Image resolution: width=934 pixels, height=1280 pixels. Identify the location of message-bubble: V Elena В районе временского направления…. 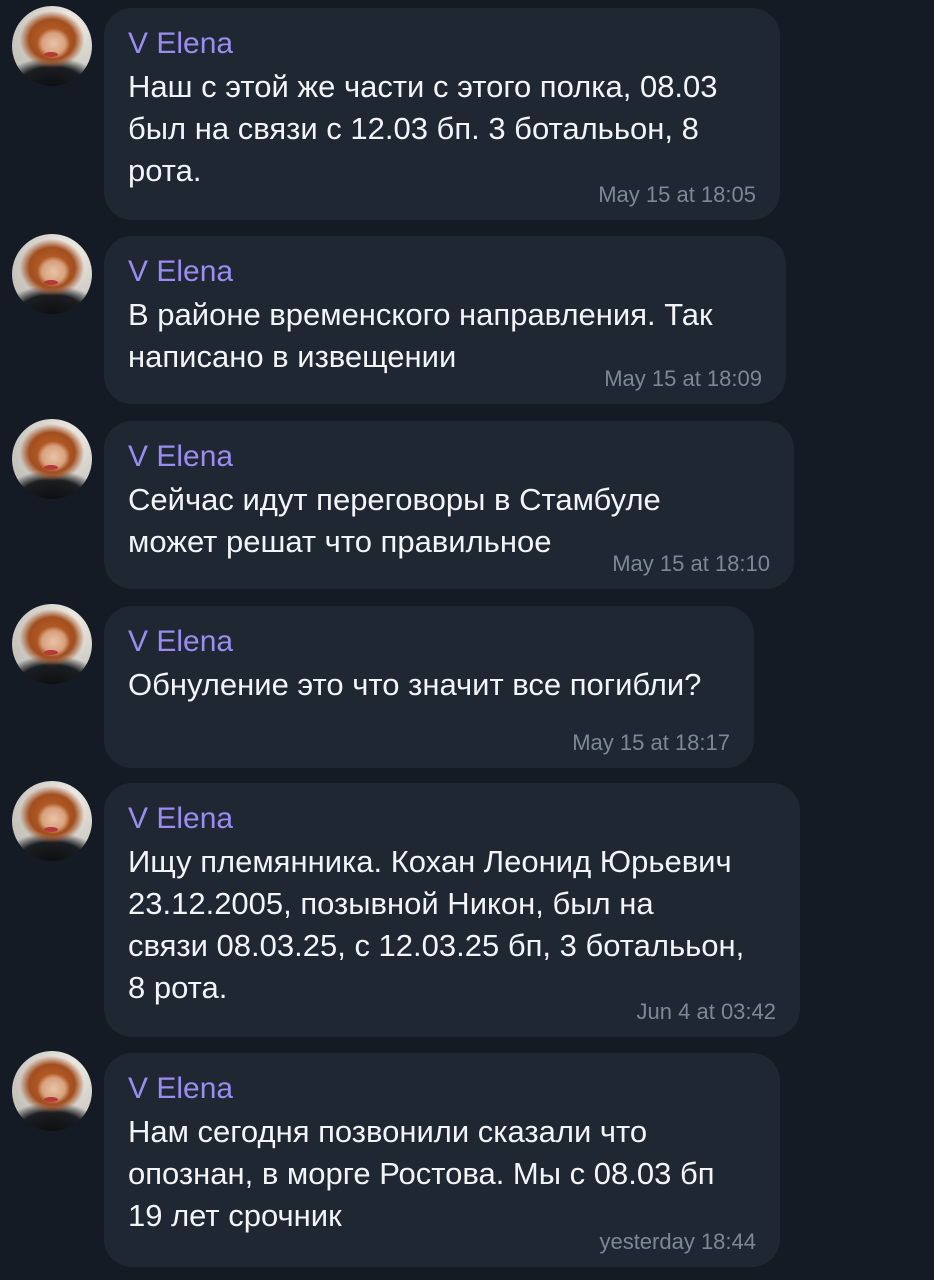
(445, 320).